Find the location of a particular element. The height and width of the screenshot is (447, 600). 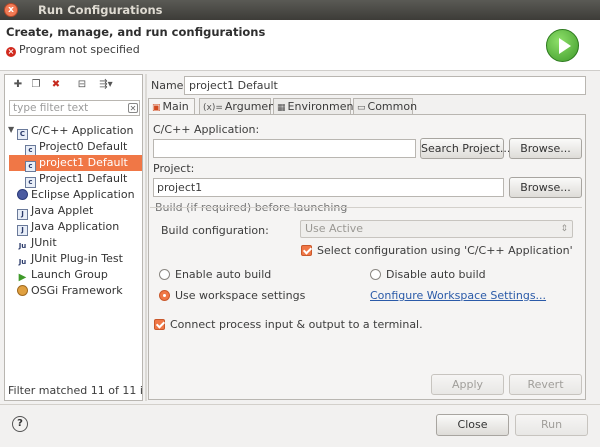

build-config-select: Use Active ⇕ is located at coordinates (436, 229).